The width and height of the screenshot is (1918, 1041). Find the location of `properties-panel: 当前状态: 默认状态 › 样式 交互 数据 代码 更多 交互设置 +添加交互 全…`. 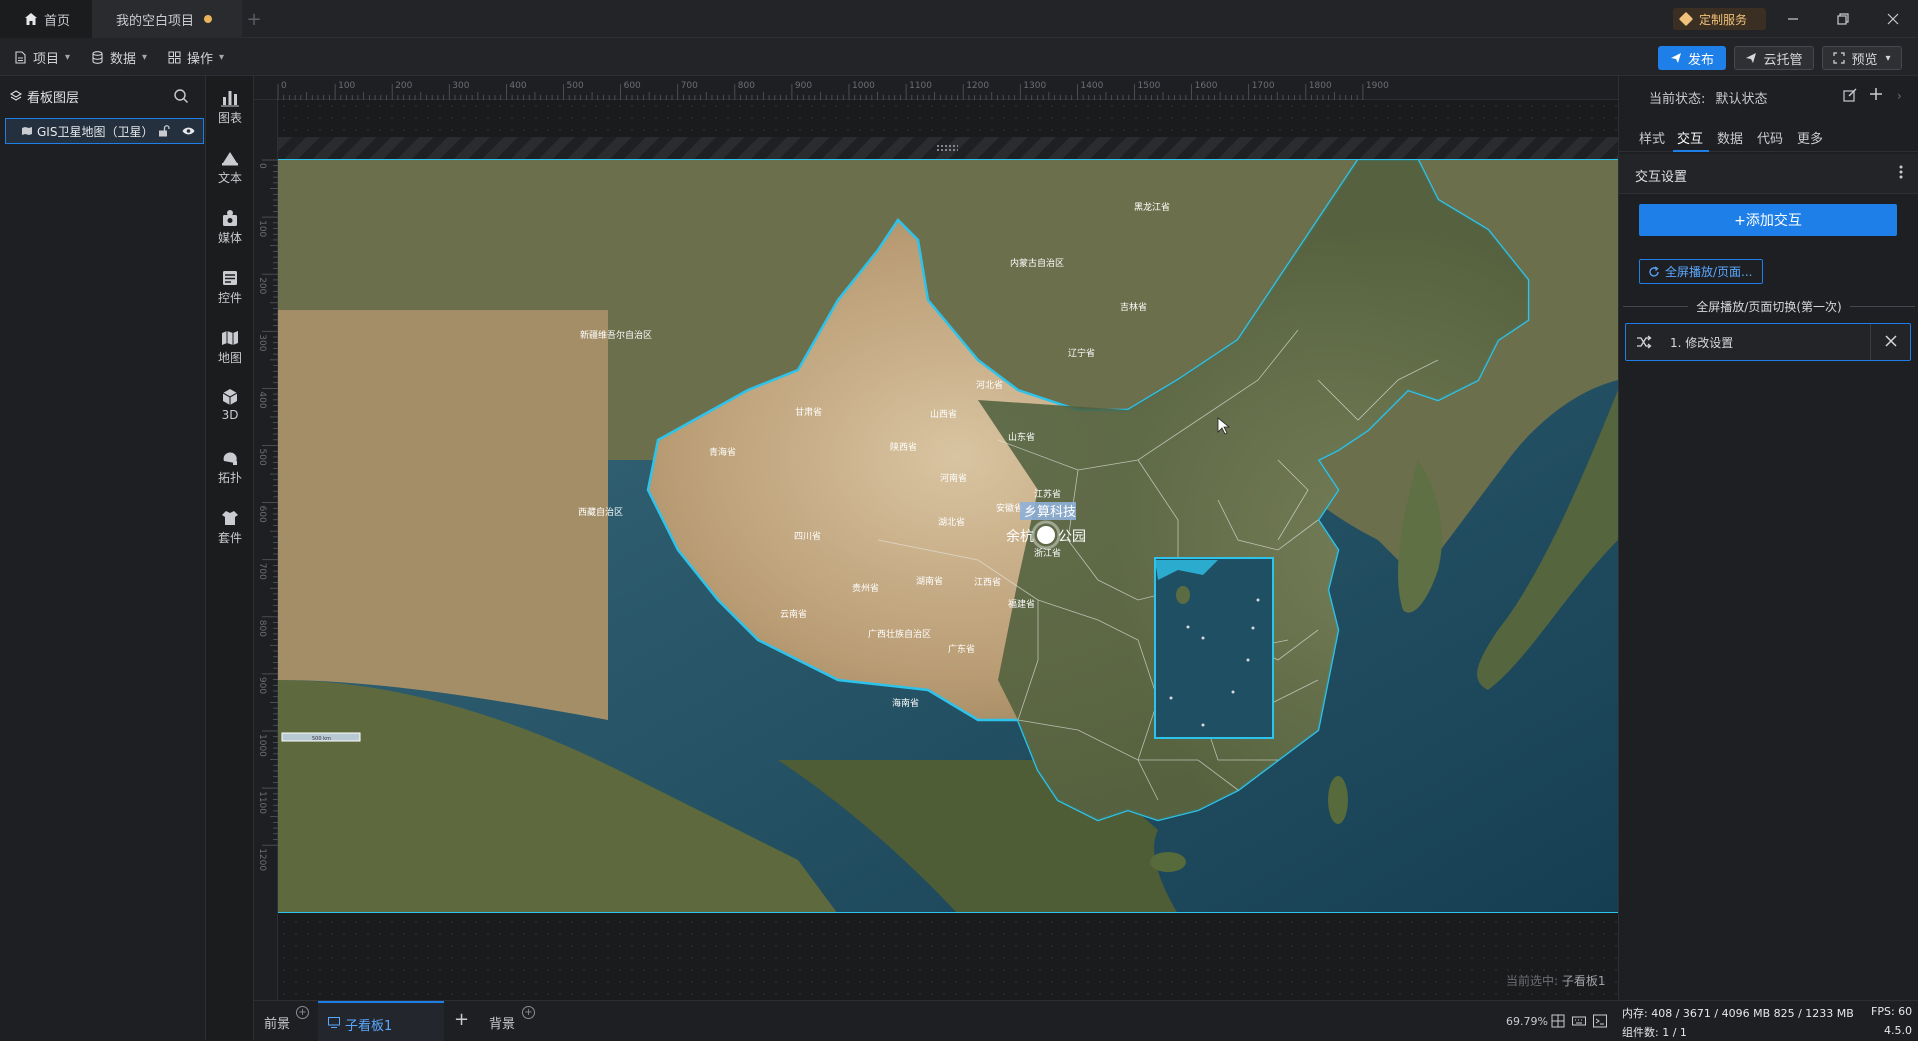

properties-panel: 当前状态: 默认状态 › 样式 交互 数据 代码 更多 交互设置 +添加交互 全… is located at coordinates (1768, 538).